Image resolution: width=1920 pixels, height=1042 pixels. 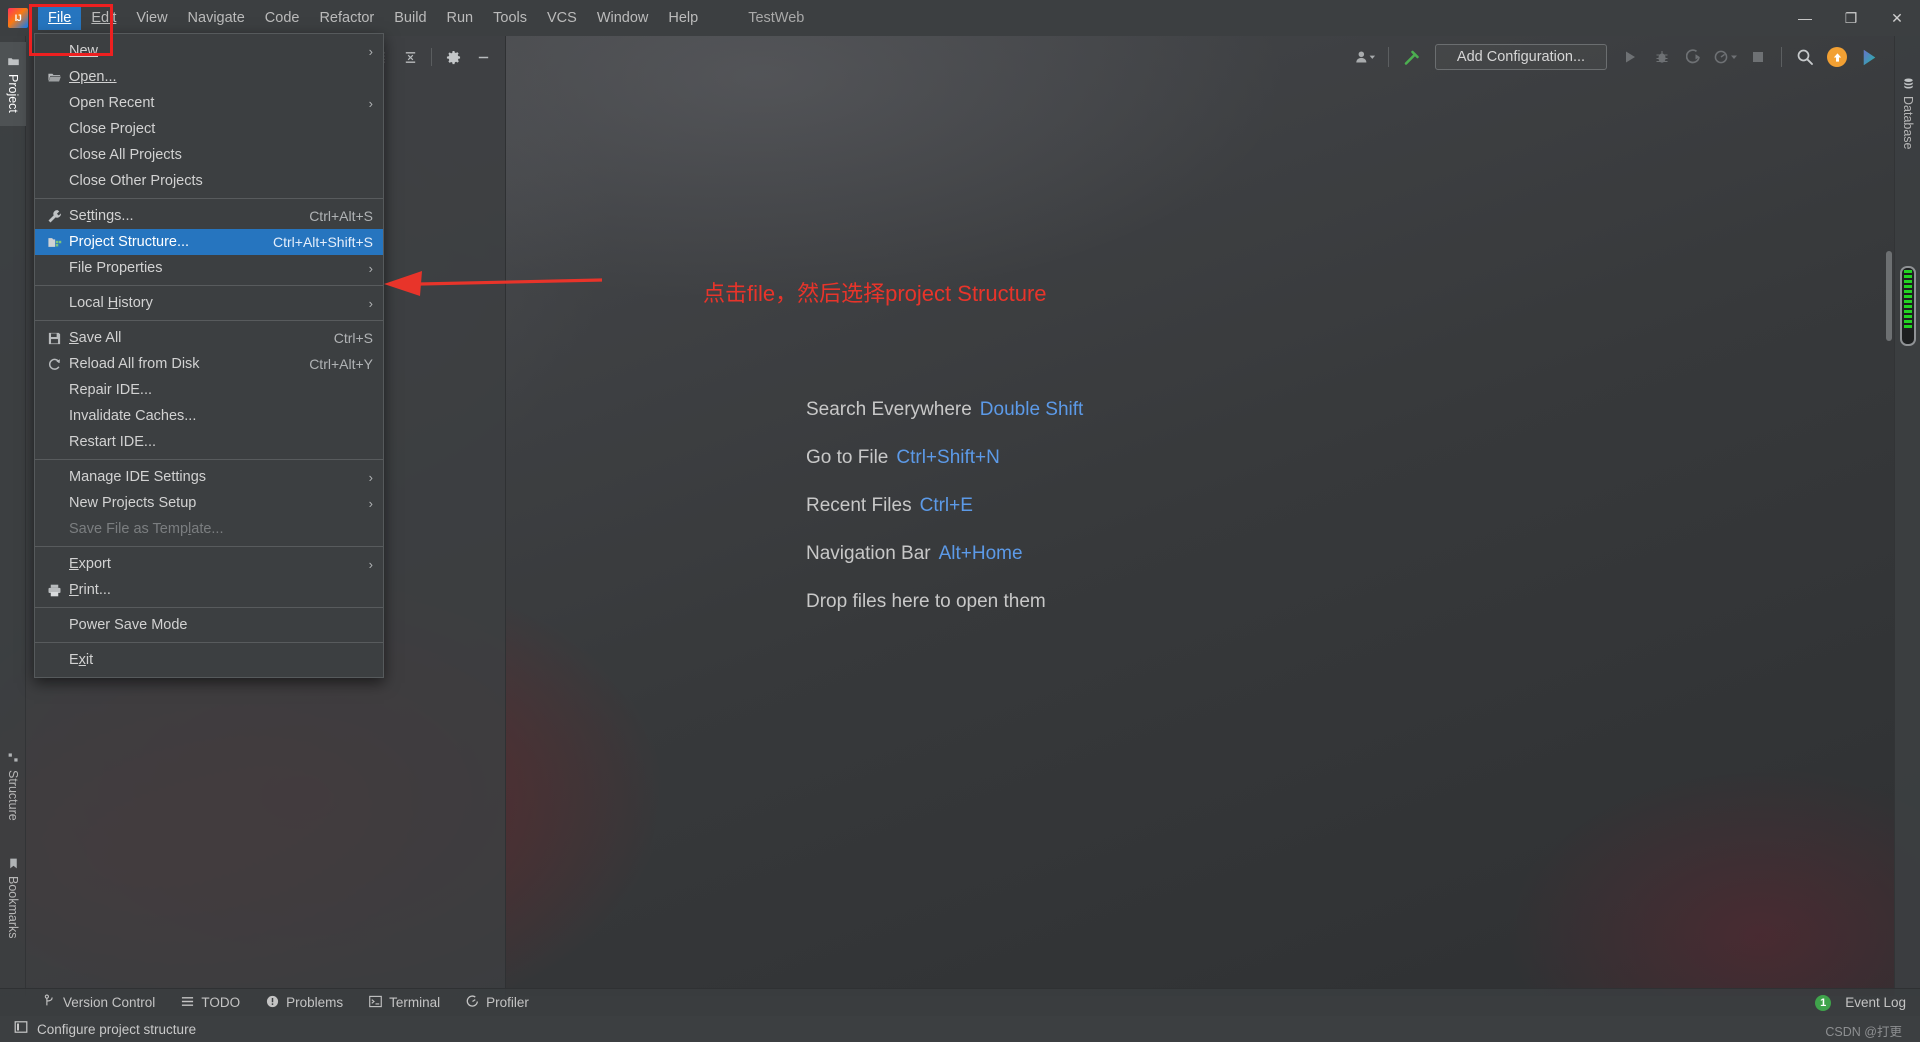 I want to click on menu-build: Build, so click(x=410, y=18).